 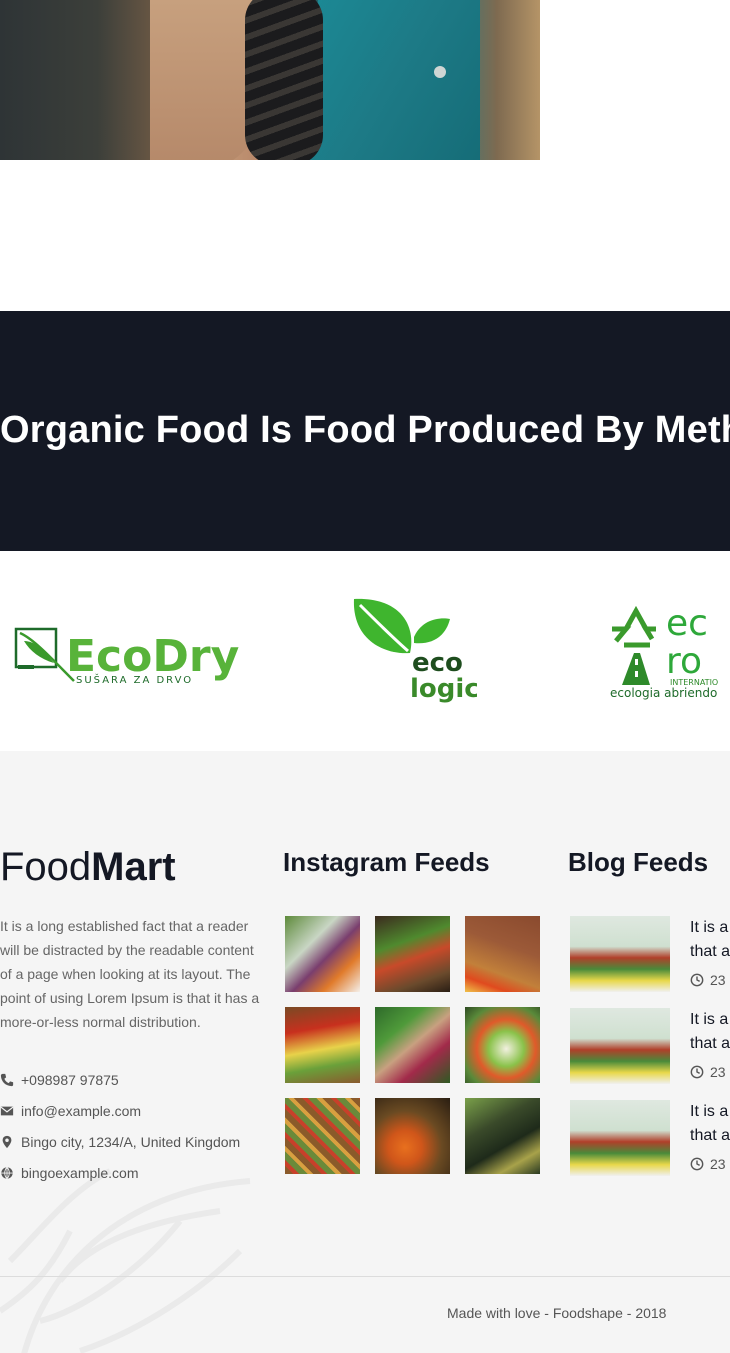 What do you see at coordinates (452, 862) in the screenshot?
I see `instagram-title-bold: Feeds` at bounding box center [452, 862].